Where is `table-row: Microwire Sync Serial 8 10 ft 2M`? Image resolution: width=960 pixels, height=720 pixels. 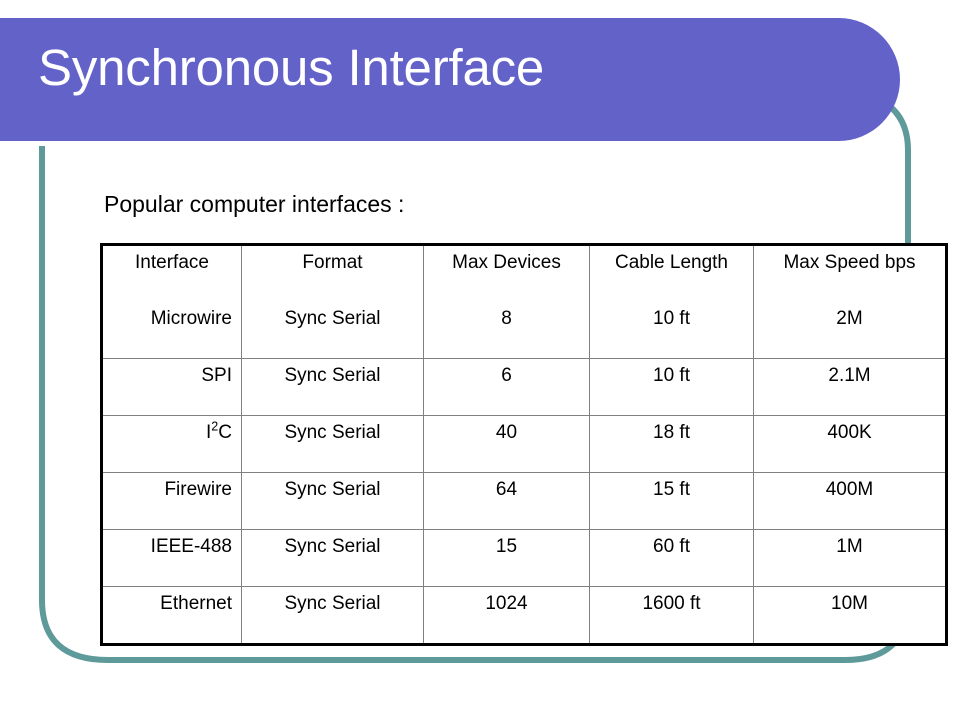 table-row: Microwire Sync Serial 8 10 ft 2M is located at coordinates (524, 330).